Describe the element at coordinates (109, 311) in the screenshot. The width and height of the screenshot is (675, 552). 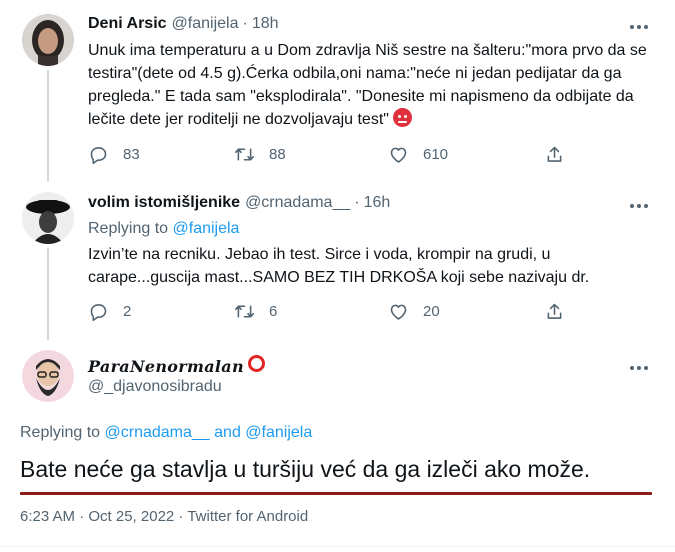
I see `reply-button: 2` at that location.